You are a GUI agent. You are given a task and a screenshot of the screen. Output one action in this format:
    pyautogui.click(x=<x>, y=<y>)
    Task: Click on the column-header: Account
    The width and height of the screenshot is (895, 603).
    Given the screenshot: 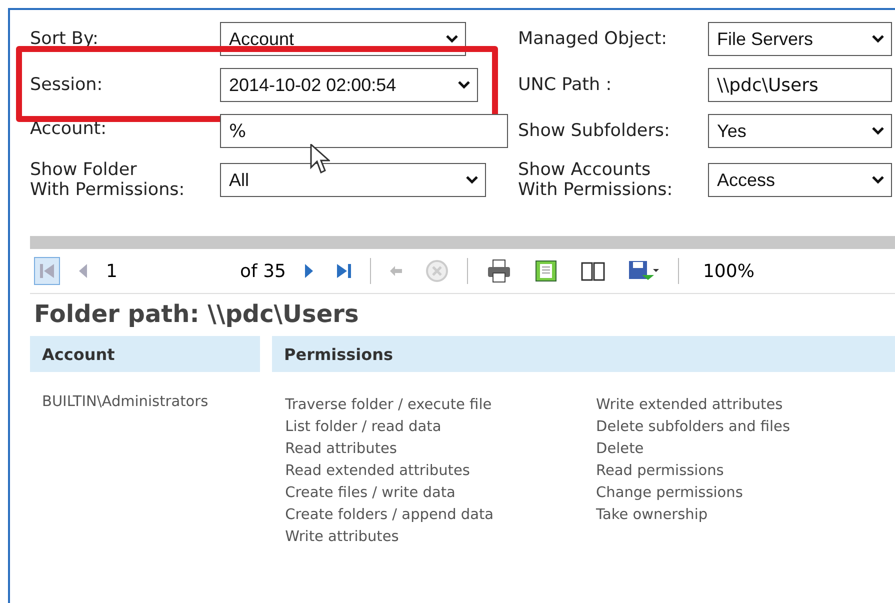 What is the action you would take?
    pyautogui.click(x=145, y=354)
    